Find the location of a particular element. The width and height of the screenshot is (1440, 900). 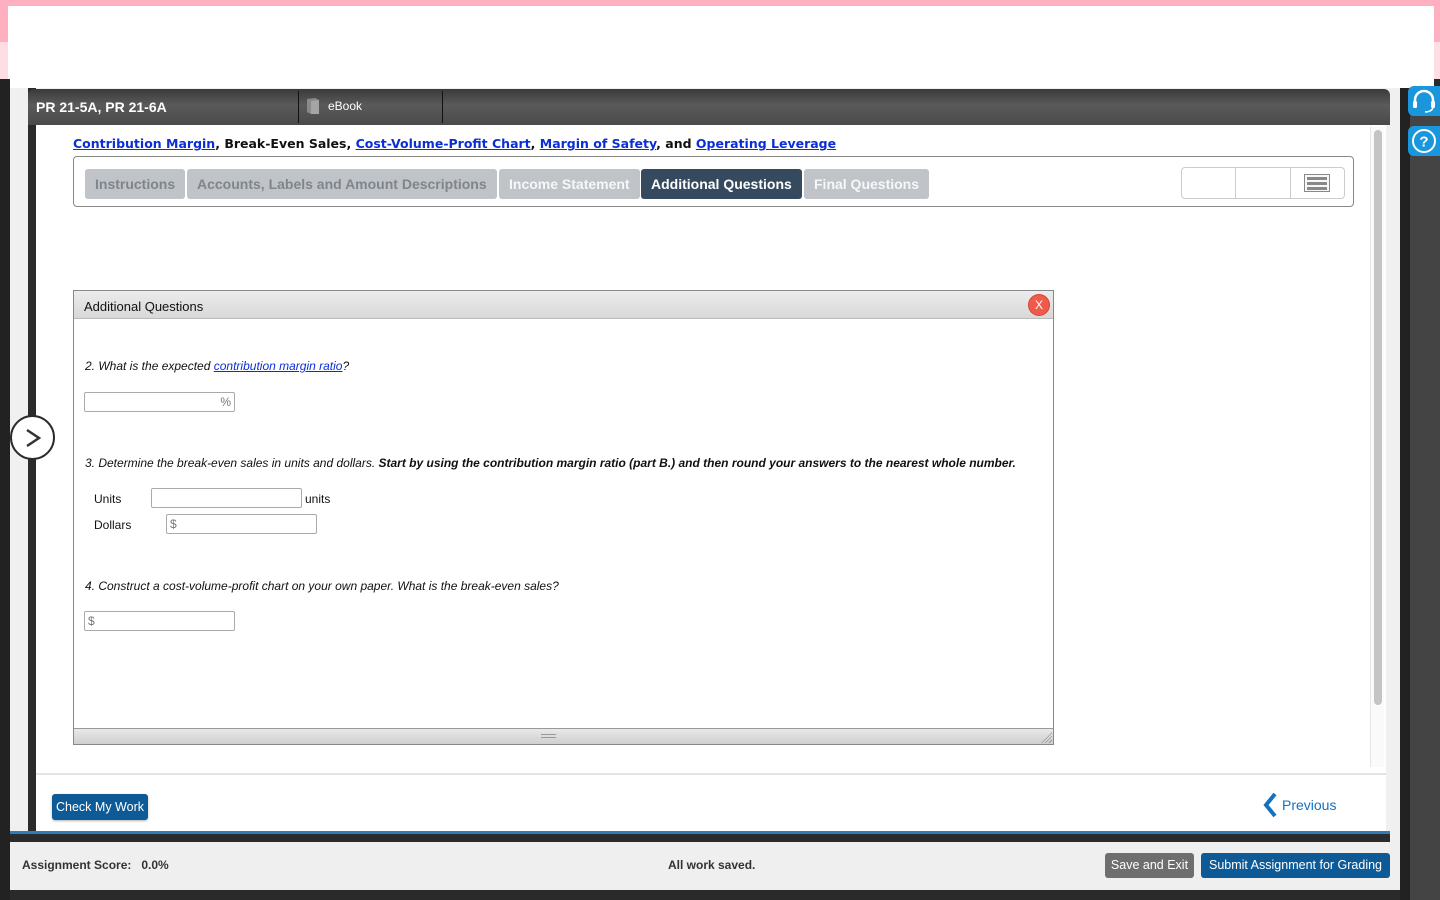

scrollbar-thumb is located at coordinates (1378, 417).